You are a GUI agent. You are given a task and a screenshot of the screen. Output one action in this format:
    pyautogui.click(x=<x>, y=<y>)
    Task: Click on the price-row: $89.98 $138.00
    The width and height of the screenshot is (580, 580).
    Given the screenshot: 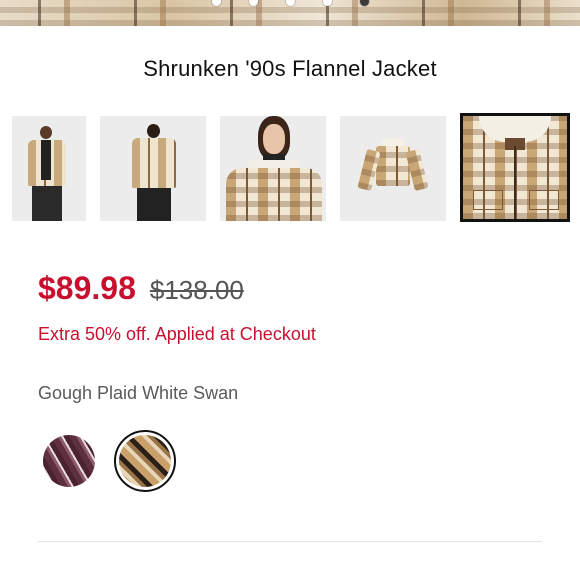 What is the action you would take?
    pyautogui.click(x=141, y=288)
    